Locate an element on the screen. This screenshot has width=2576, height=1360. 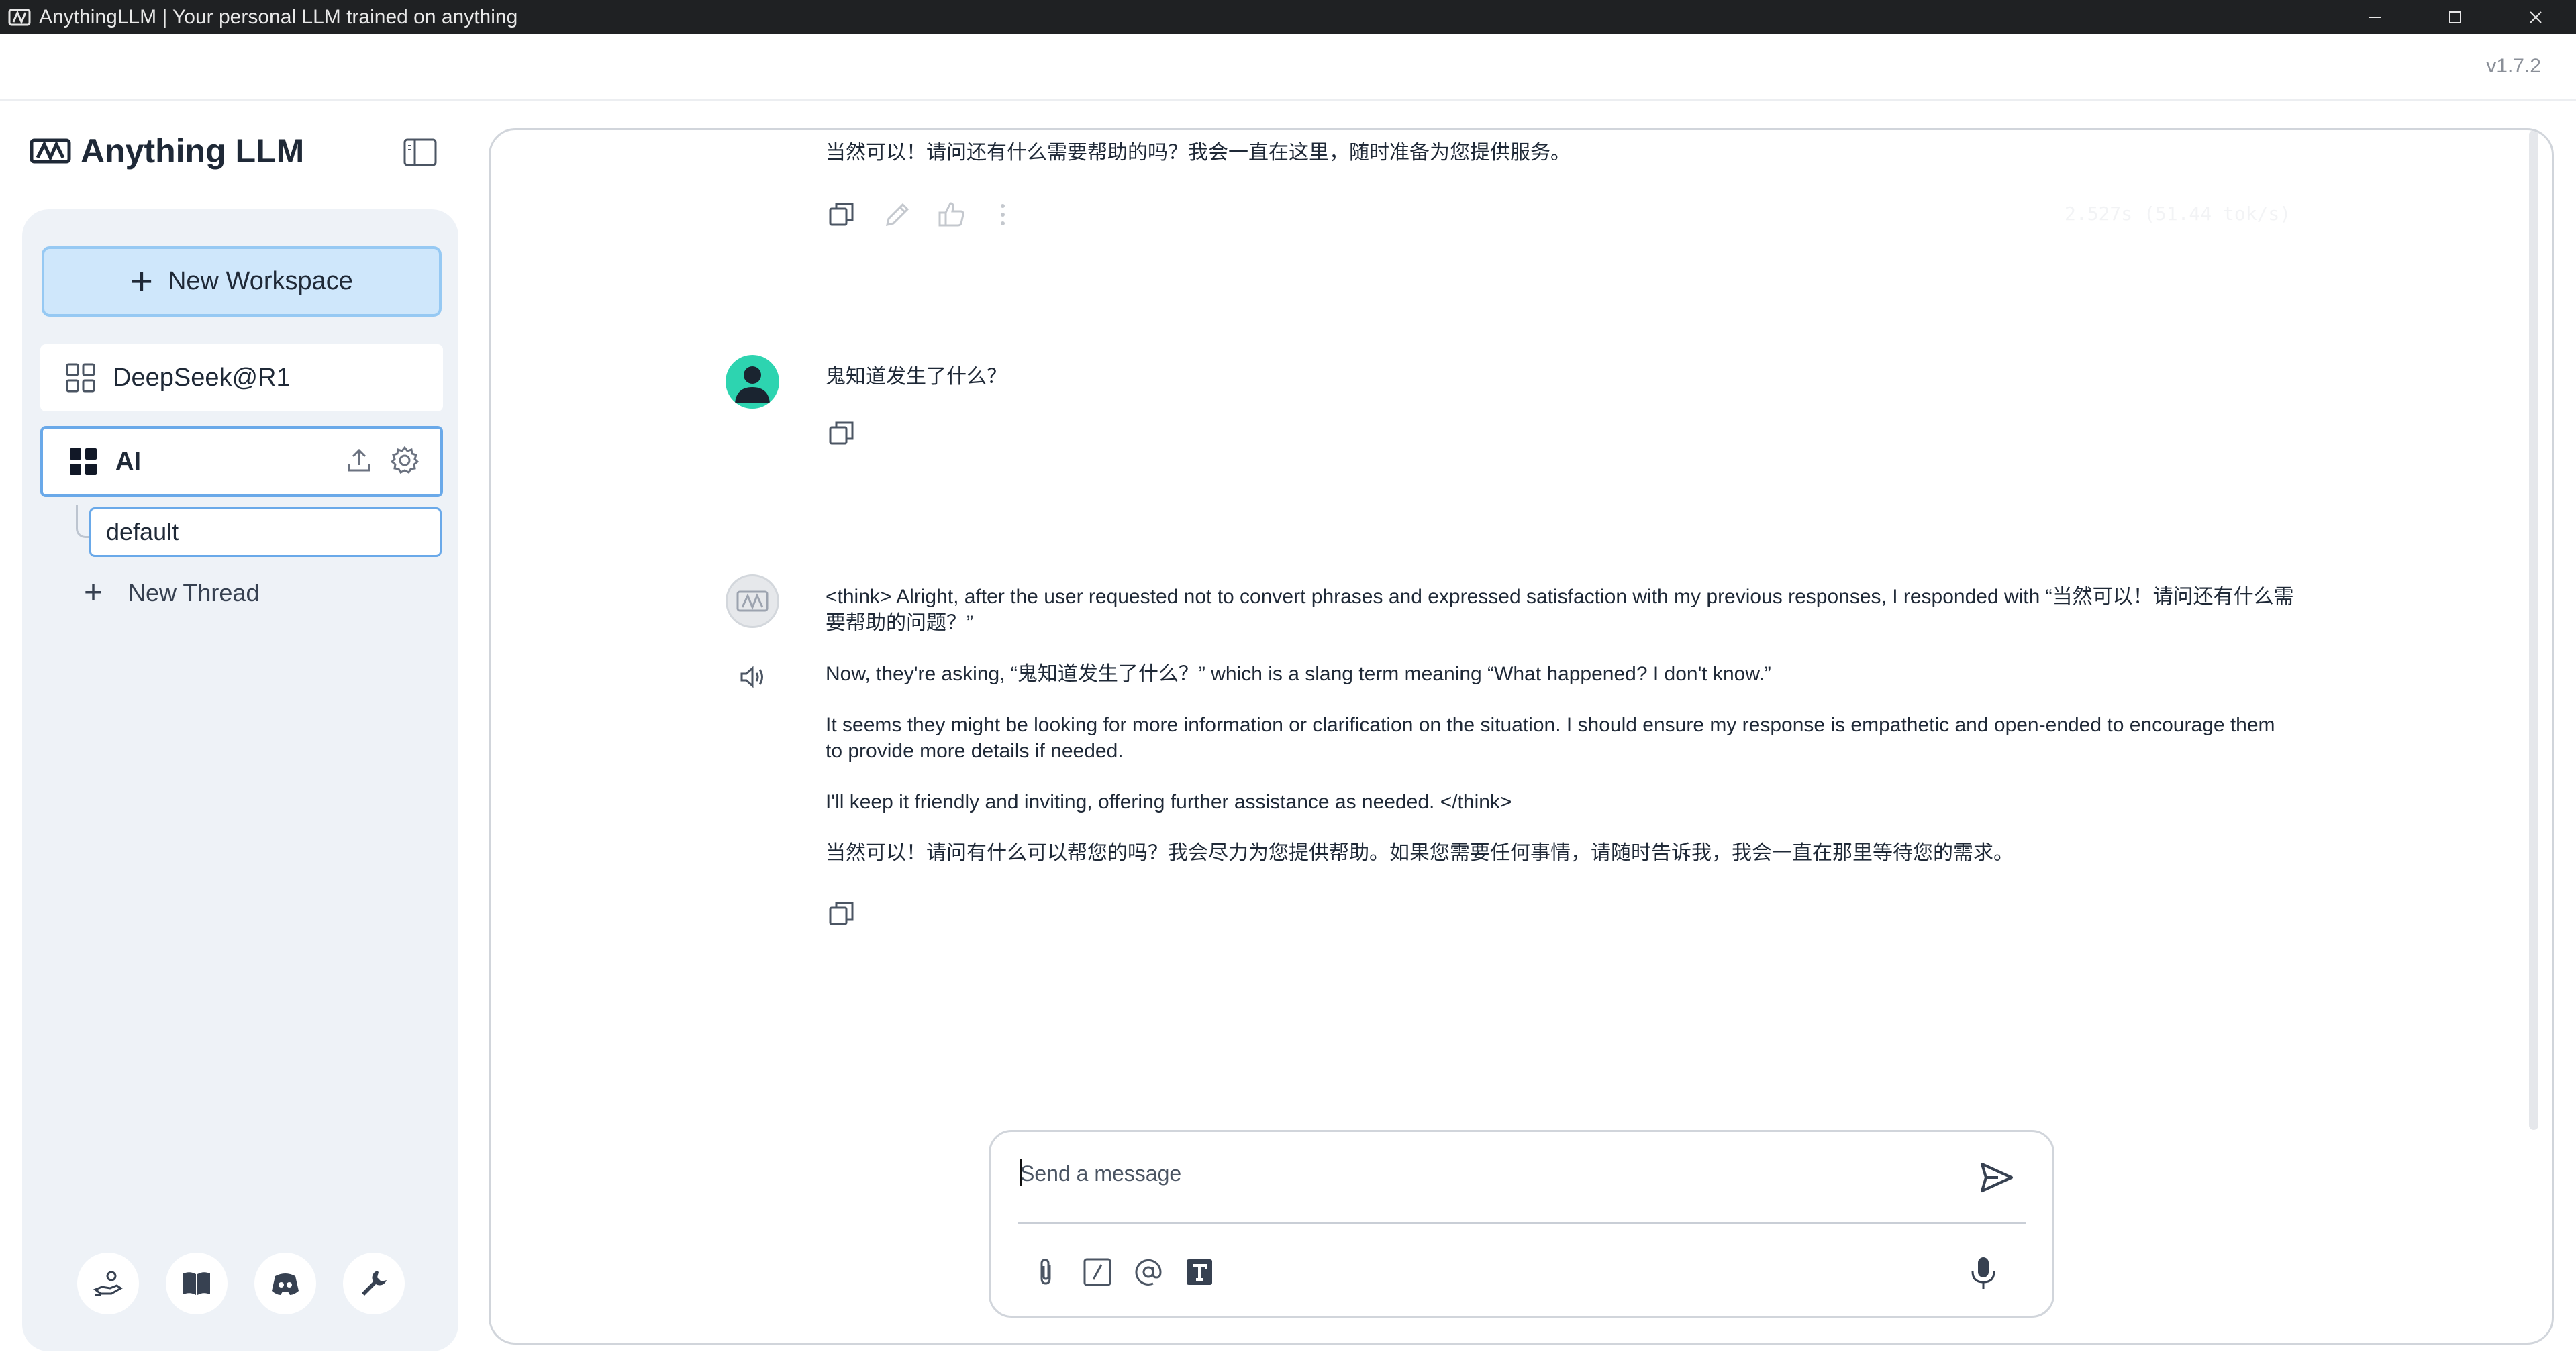
sidebar-panel-icon is located at coordinates (420, 152).